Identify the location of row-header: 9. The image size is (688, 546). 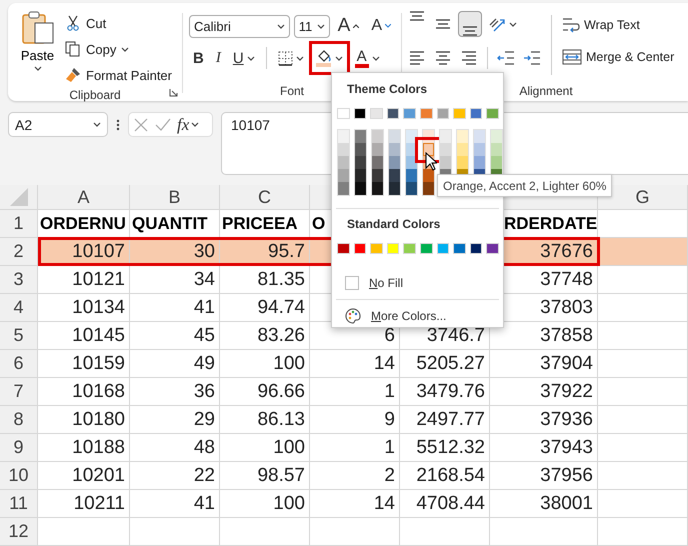
(19, 448).